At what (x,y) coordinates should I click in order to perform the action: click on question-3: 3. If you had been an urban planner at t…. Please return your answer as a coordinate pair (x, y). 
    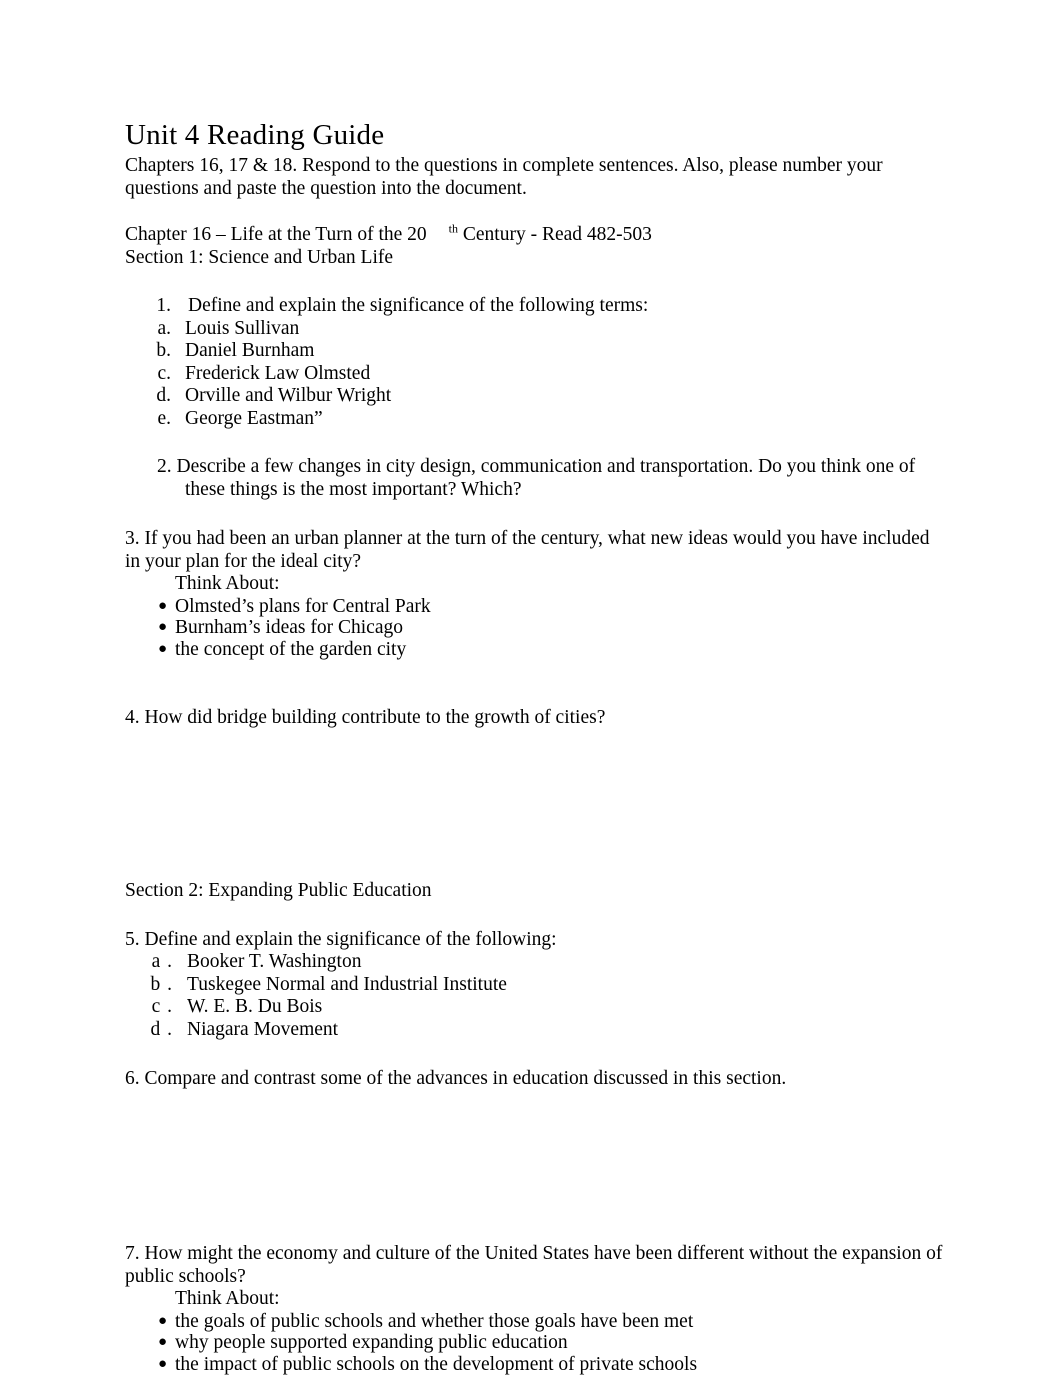
    Looking at the image, I should click on (527, 550).